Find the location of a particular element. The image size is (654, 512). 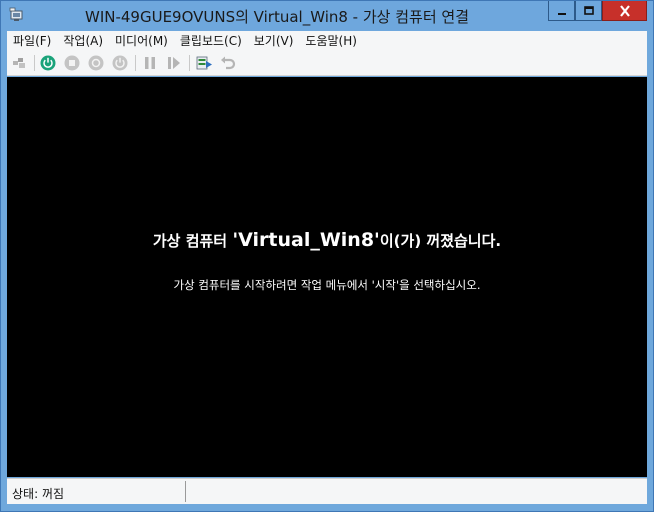

save-icon is located at coordinates (120, 63).